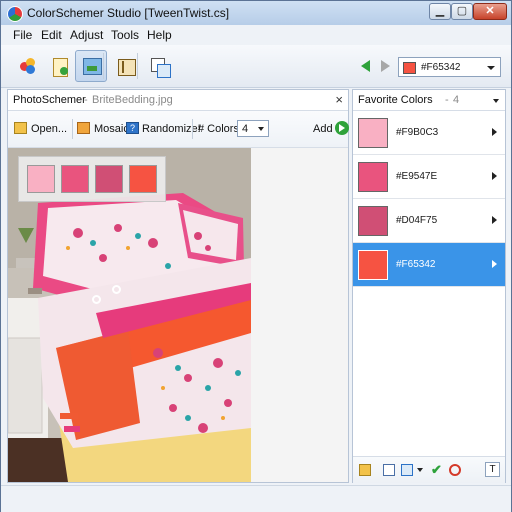 Image resolution: width=512 pixels, height=512 pixels. Describe the element at coordinates (365, 66) in the screenshot. I see `back-arrow-icon` at that location.